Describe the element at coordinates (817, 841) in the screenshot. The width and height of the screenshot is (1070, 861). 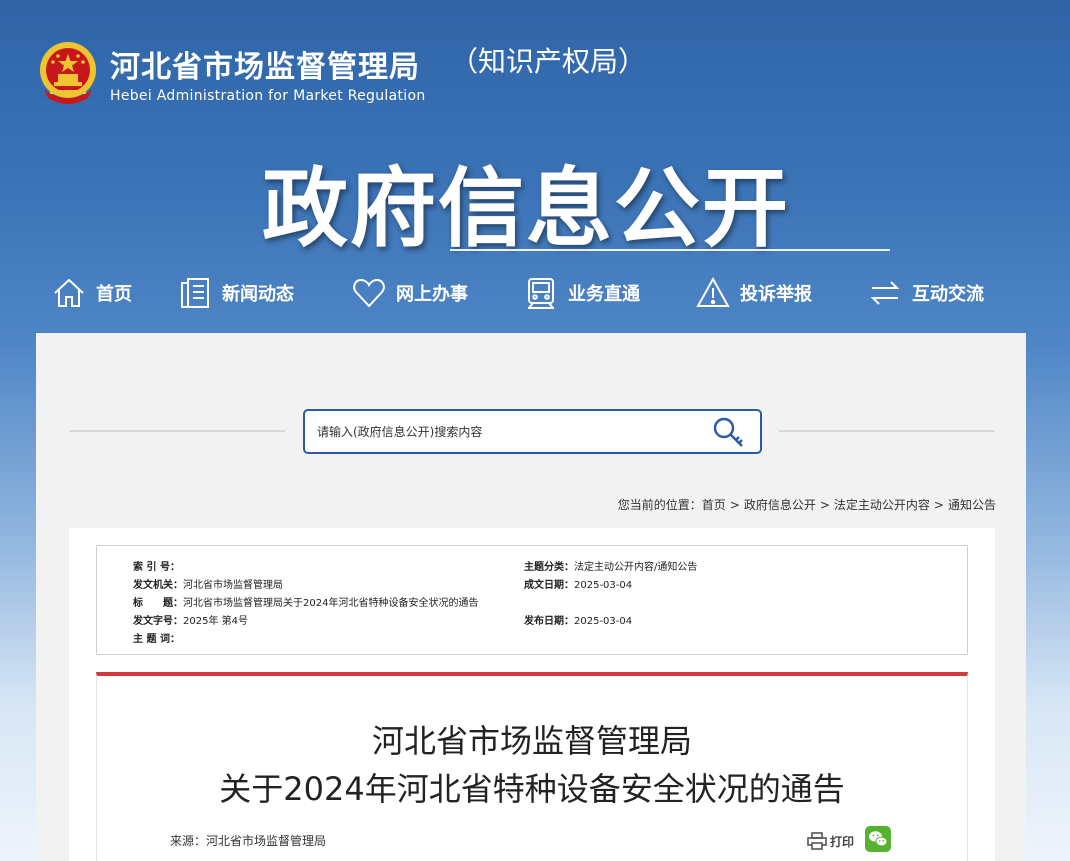
I see `printer-icon` at that location.